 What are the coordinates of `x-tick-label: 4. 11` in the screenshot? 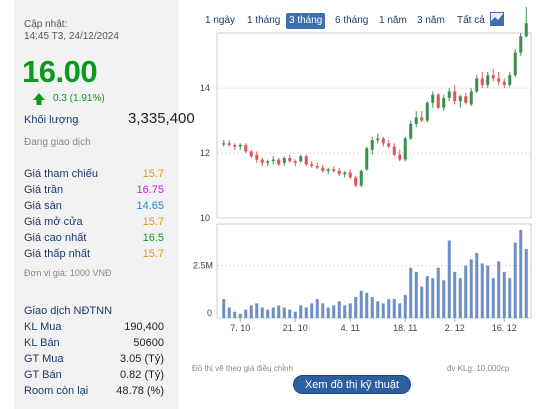 It's located at (350, 328).